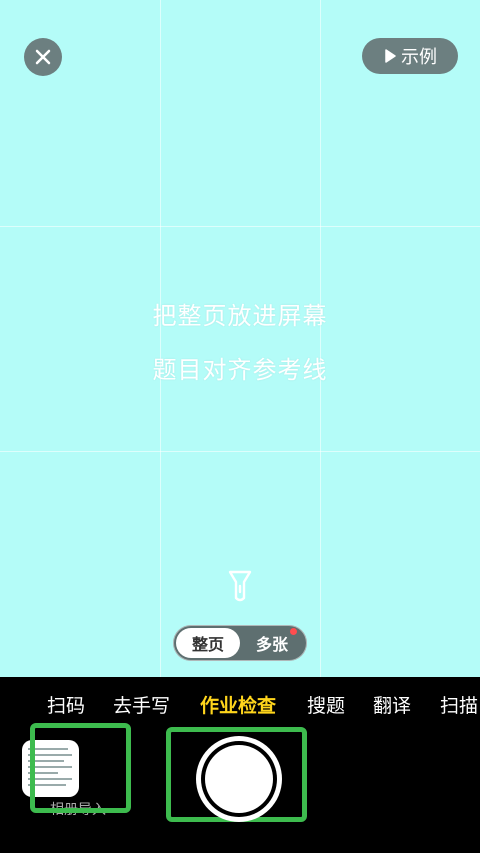 This screenshot has height=853, width=480. I want to click on close-button, so click(43, 57).